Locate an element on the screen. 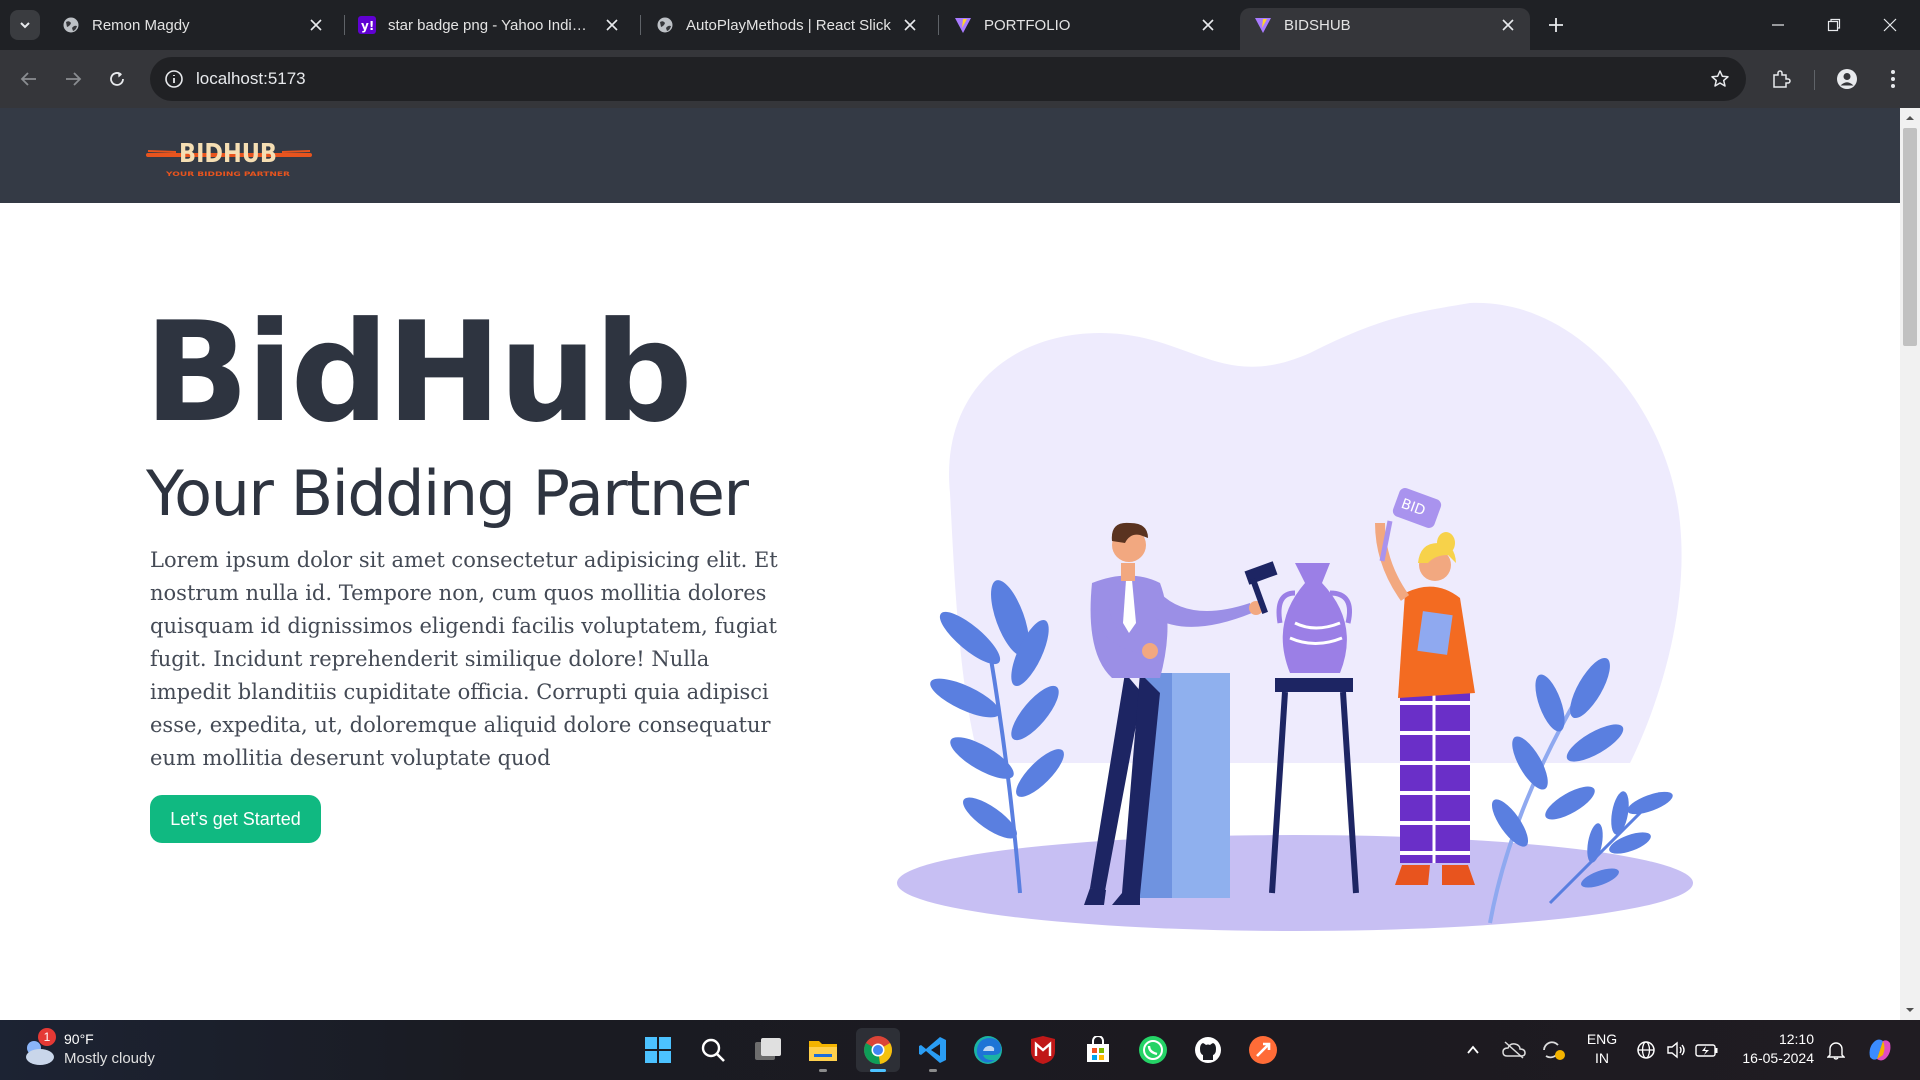 The height and width of the screenshot is (1080, 1920). mcafee-taskbar-button is located at coordinates (1043, 1050).